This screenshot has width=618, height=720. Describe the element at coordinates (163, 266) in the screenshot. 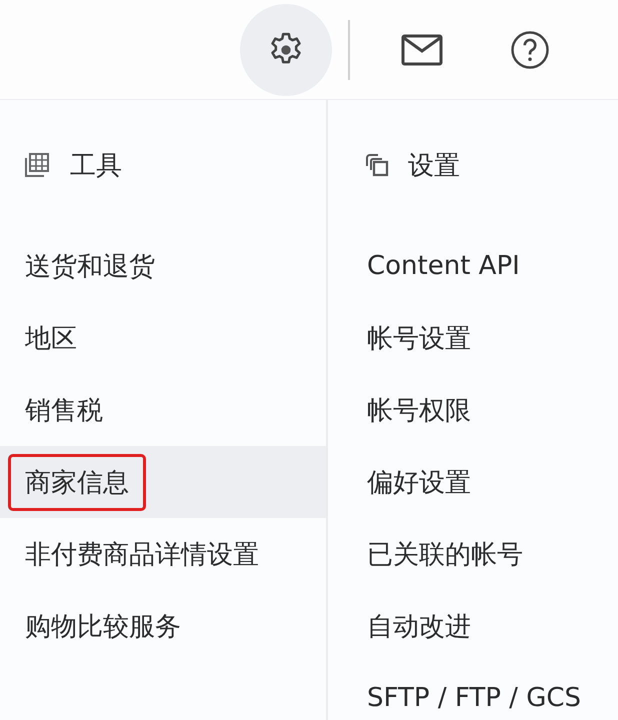

I see `menu-item: 送货和退货` at that location.